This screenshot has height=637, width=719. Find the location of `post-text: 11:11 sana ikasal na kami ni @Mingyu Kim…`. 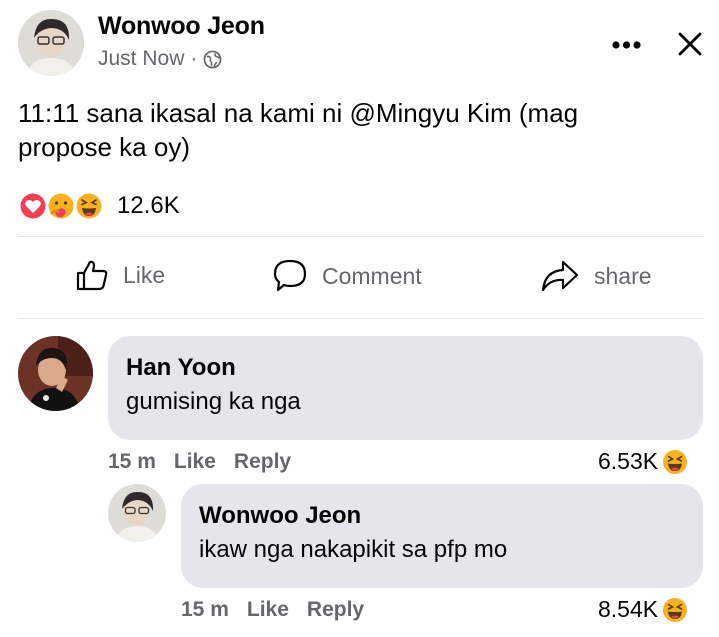

post-text: 11:11 sana ikasal na kami ni @Mingyu Kim… is located at coordinates (298, 130).